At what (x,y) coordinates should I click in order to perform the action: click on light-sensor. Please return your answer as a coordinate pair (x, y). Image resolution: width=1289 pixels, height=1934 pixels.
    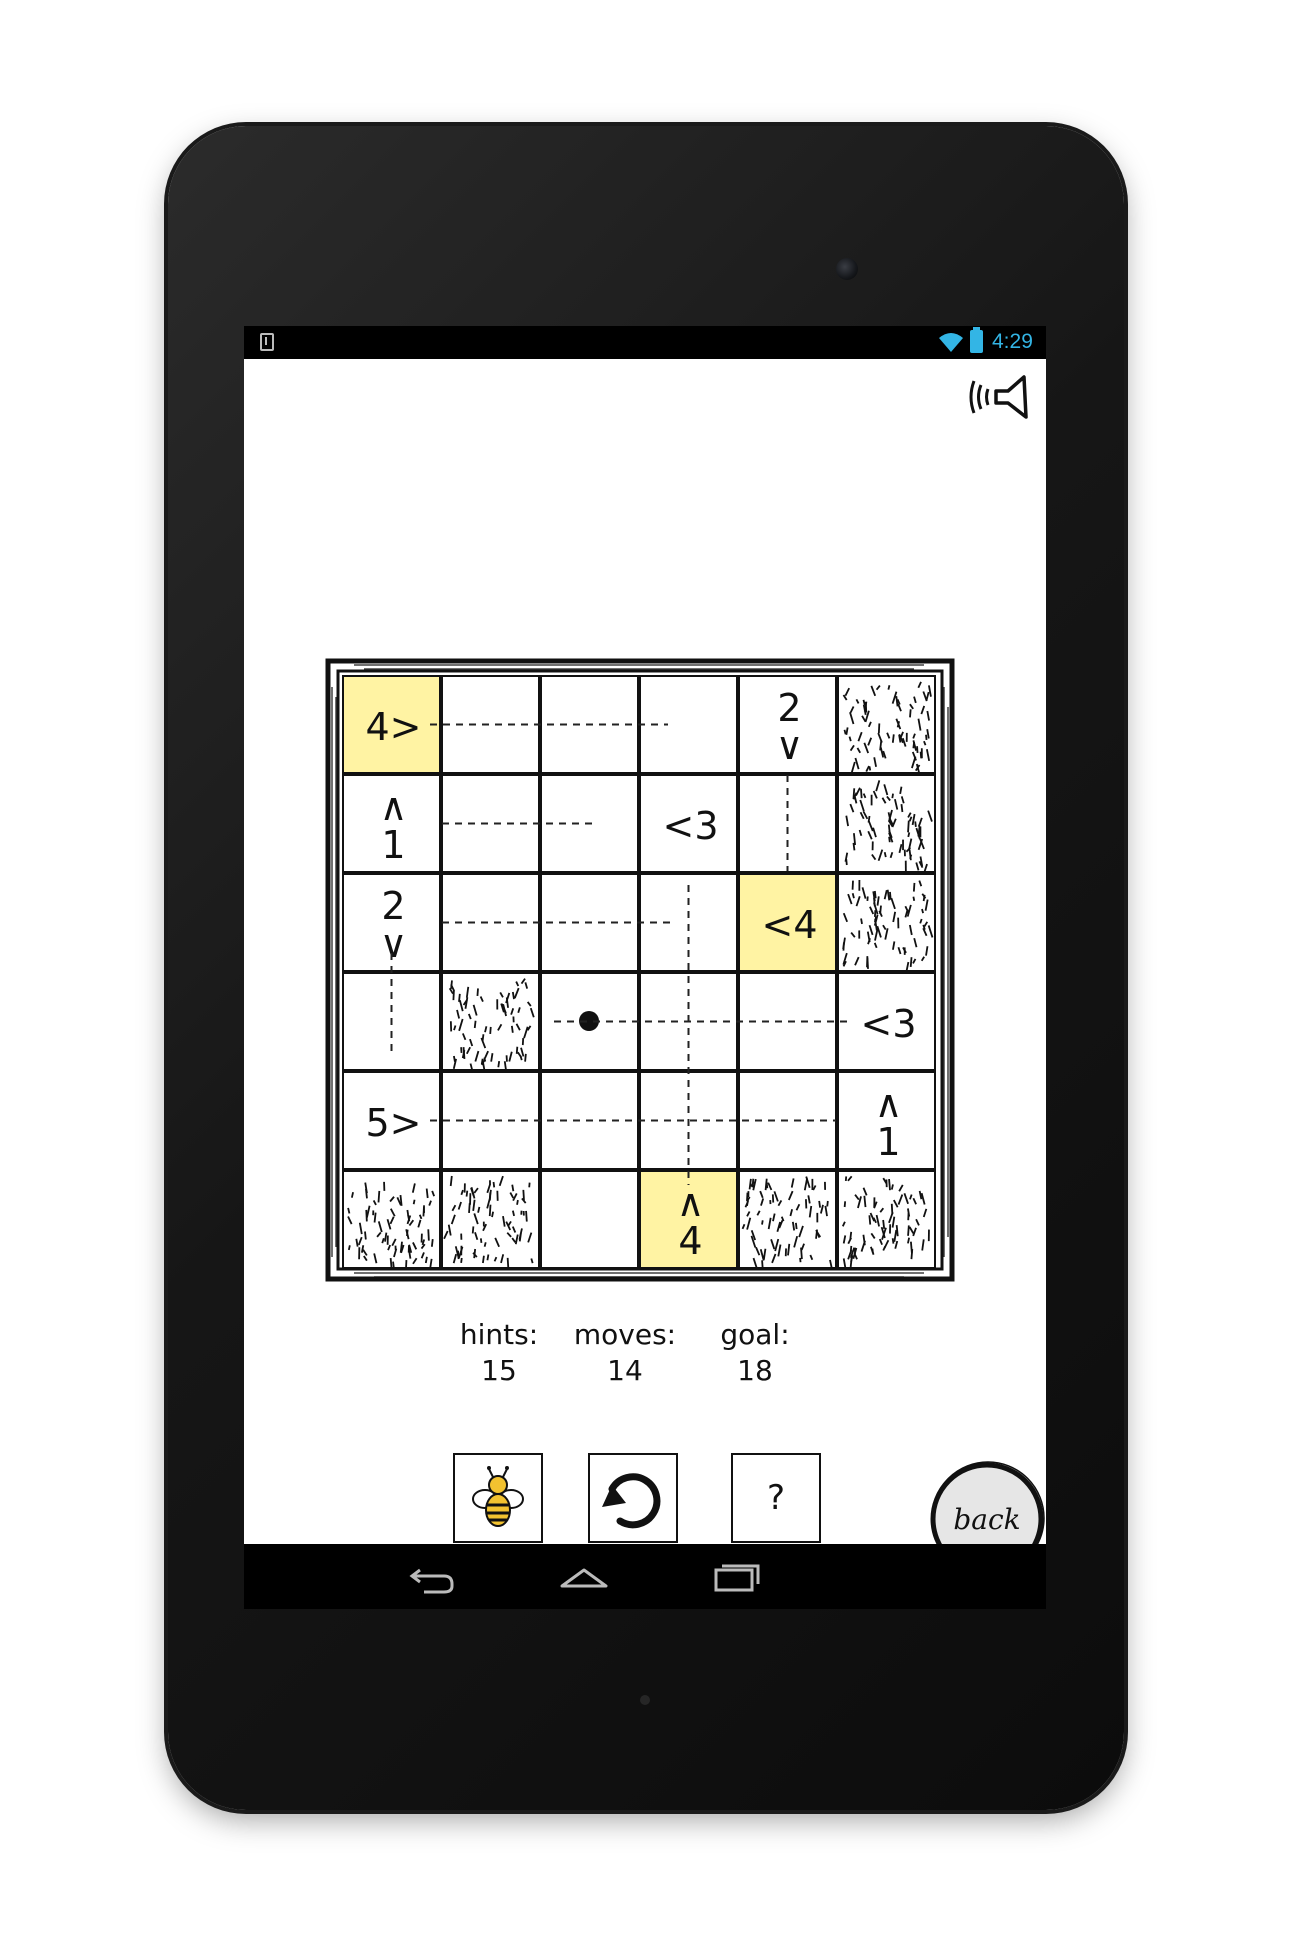
    Looking at the image, I should click on (645, 1700).